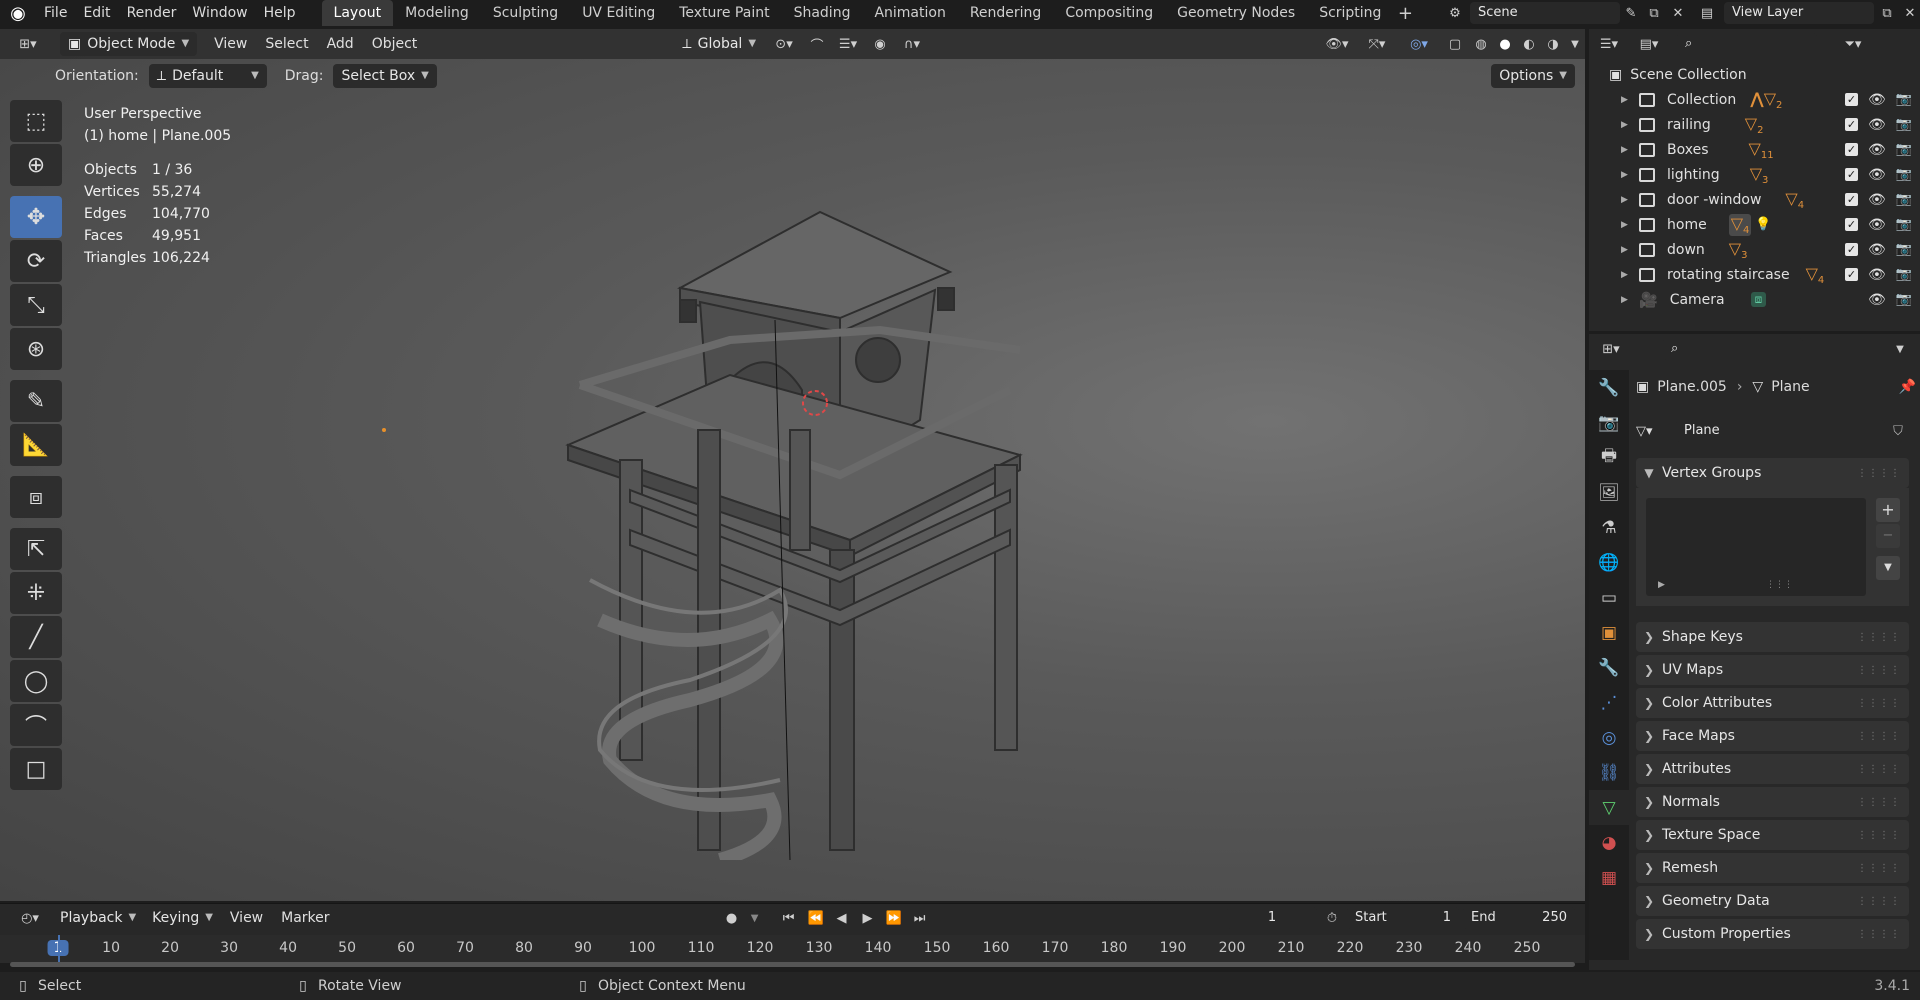 The width and height of the screenshot is (1920, 1000). Describe the element at coordinates (1609, 457) in the screenshot. I see `output-tab-icon: 🖶` at that location.